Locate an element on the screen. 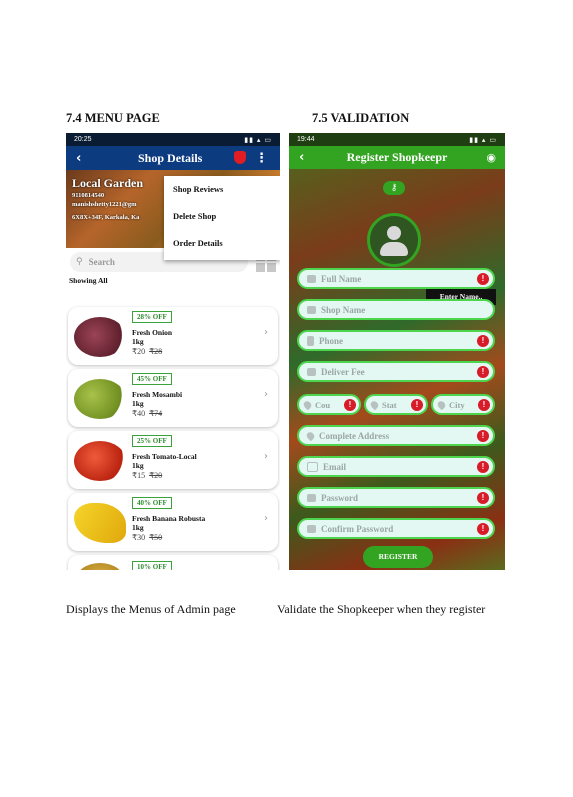  product-name: Fresh Tomato-Local is located at coordinates (164, 456).